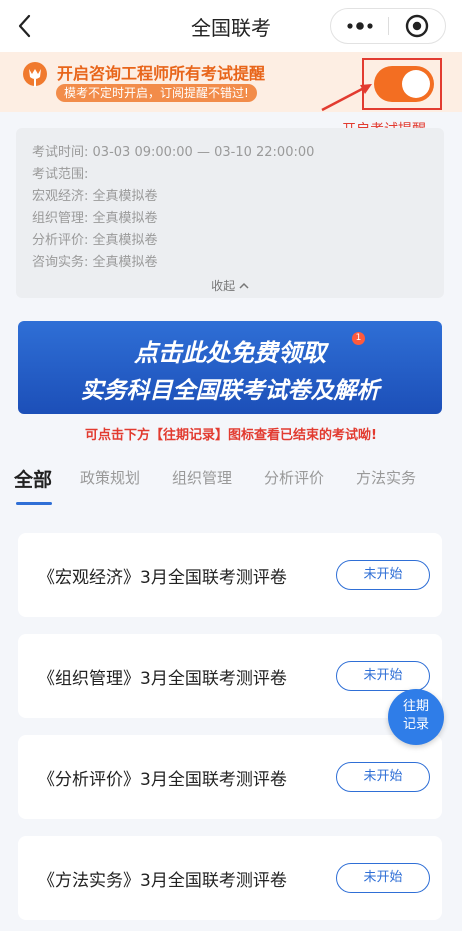 The height and width of the screenshot is (931, 462). Describe the element at coordinates (386, 477) in the screenshot. I see `tab-methods-practice: 方法实务` at that location.